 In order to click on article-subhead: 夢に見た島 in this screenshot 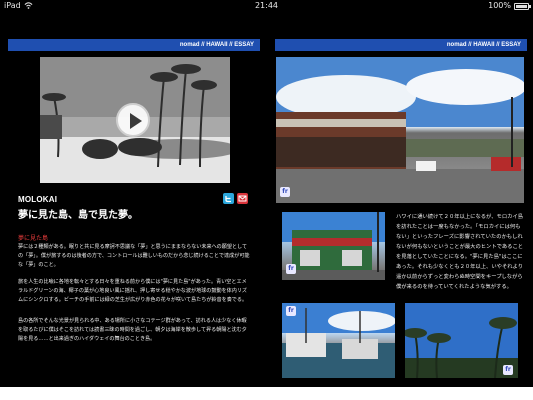, I will do `click(33, 238)`.